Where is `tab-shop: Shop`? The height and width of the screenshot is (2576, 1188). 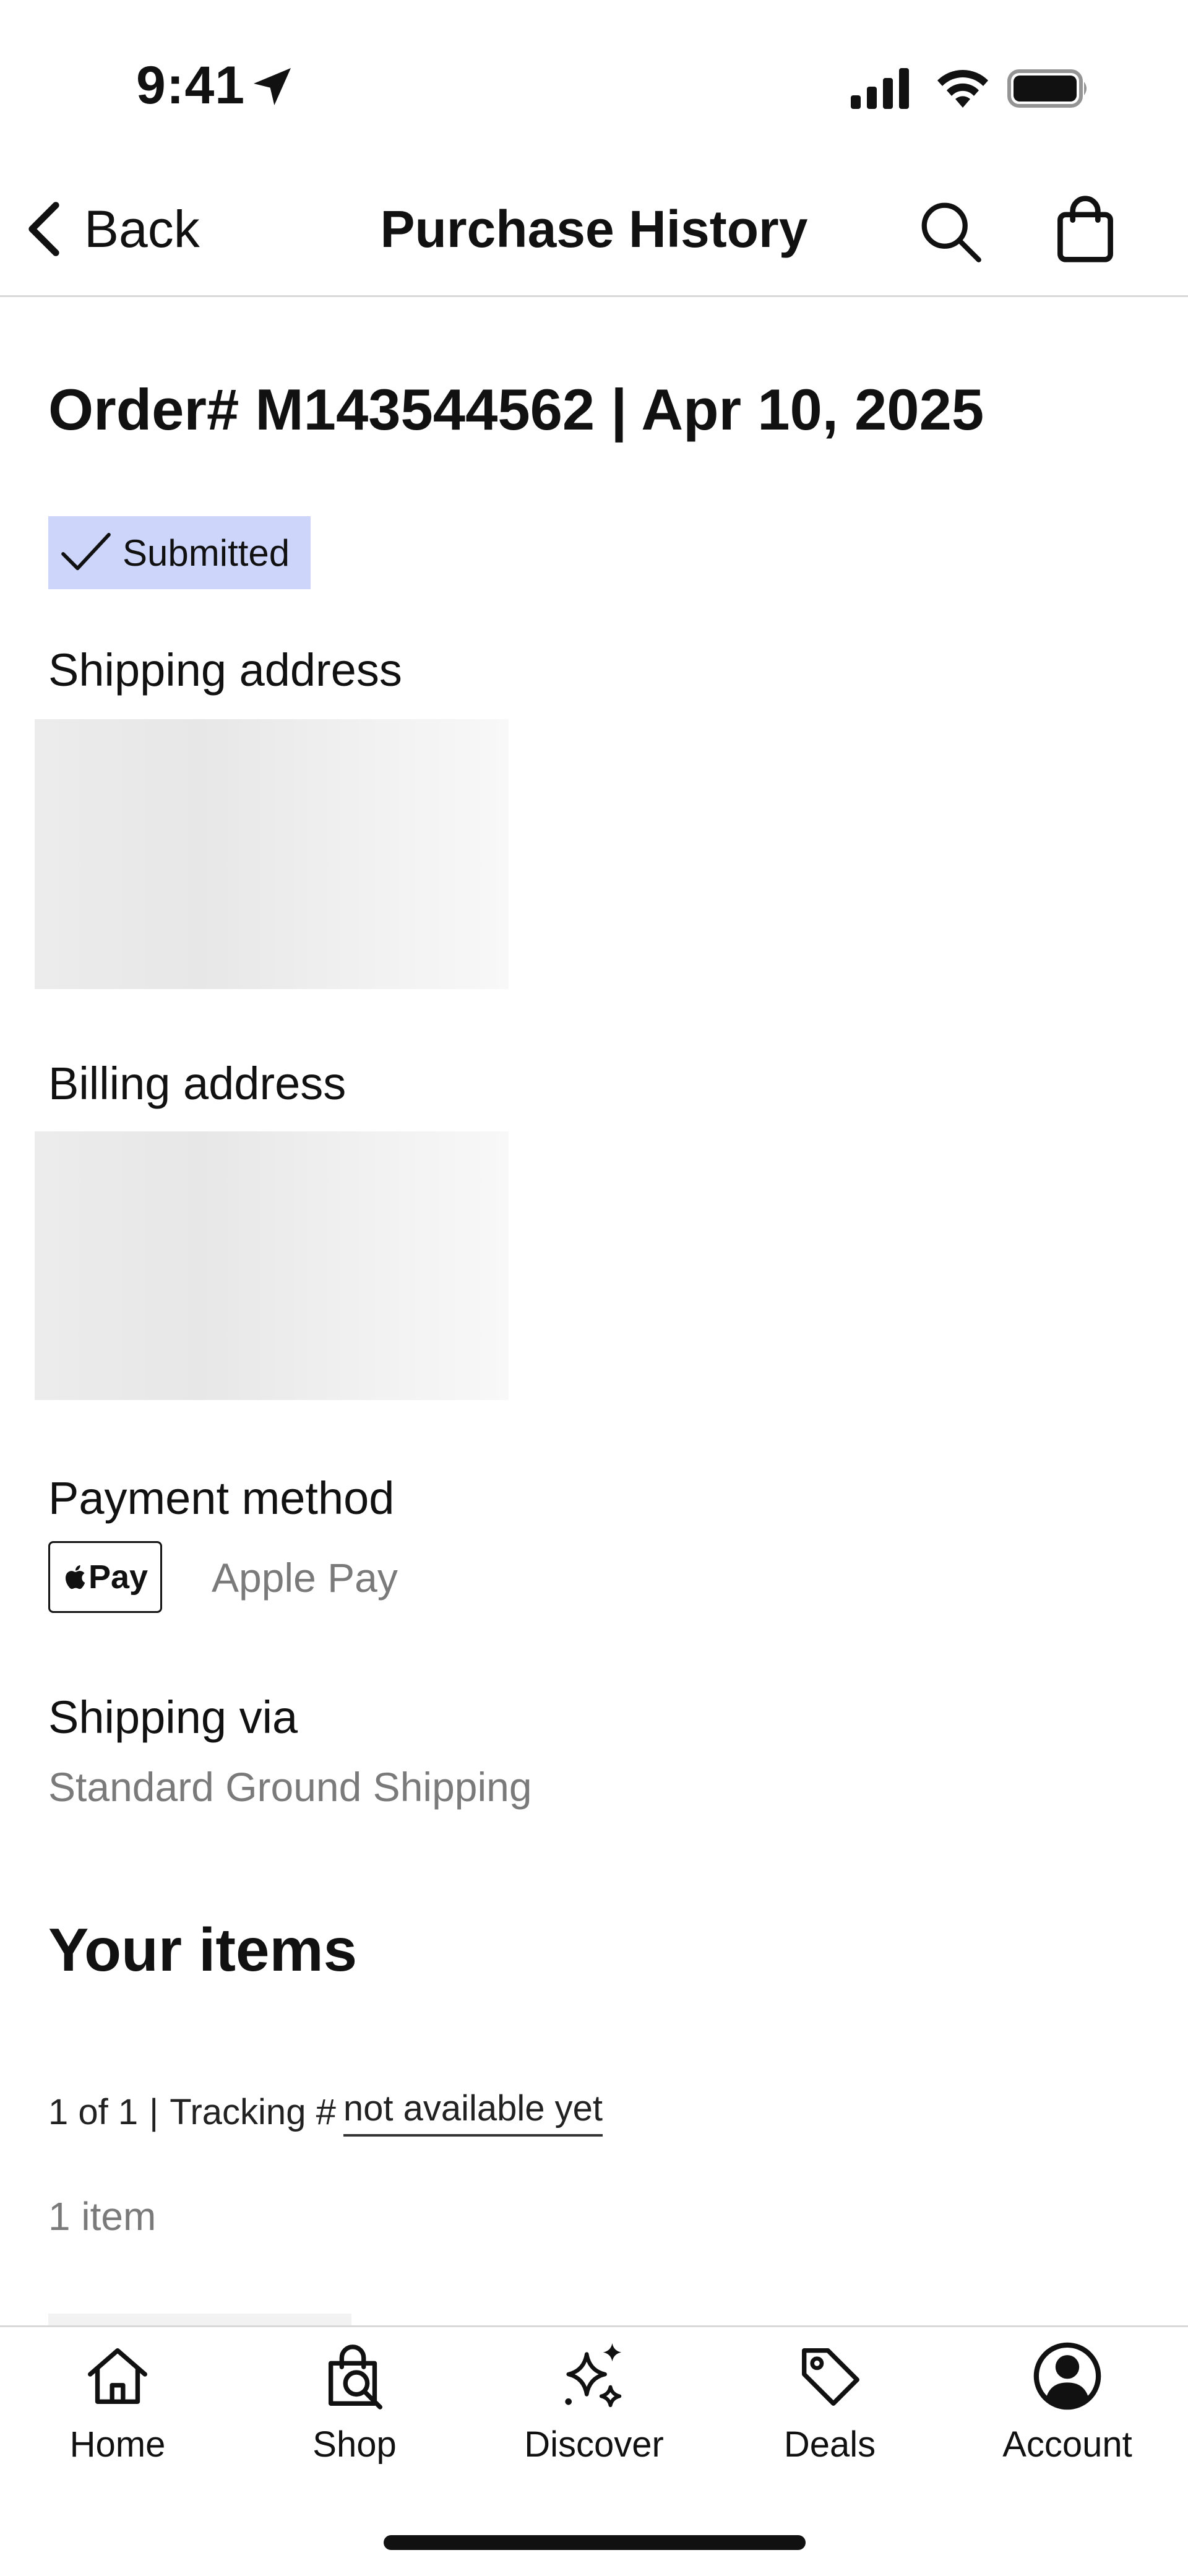 tab-shop: Shop is located at coordinates (355, 2411).